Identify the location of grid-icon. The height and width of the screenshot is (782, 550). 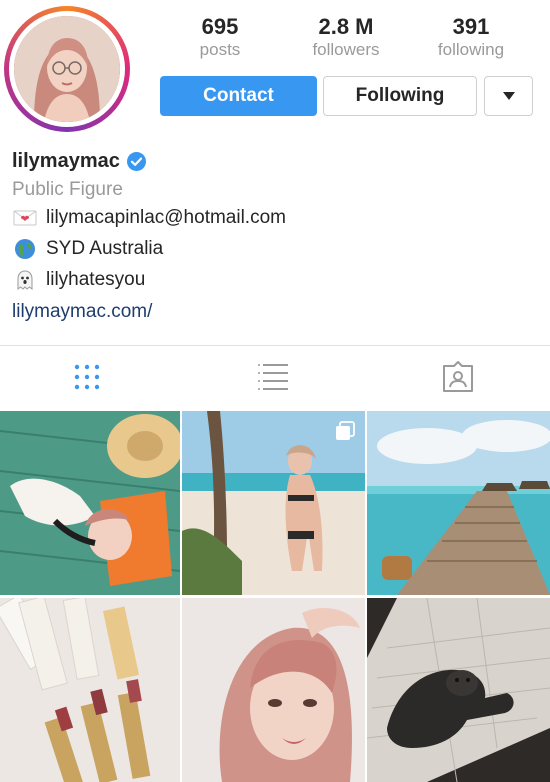
(87, 377).